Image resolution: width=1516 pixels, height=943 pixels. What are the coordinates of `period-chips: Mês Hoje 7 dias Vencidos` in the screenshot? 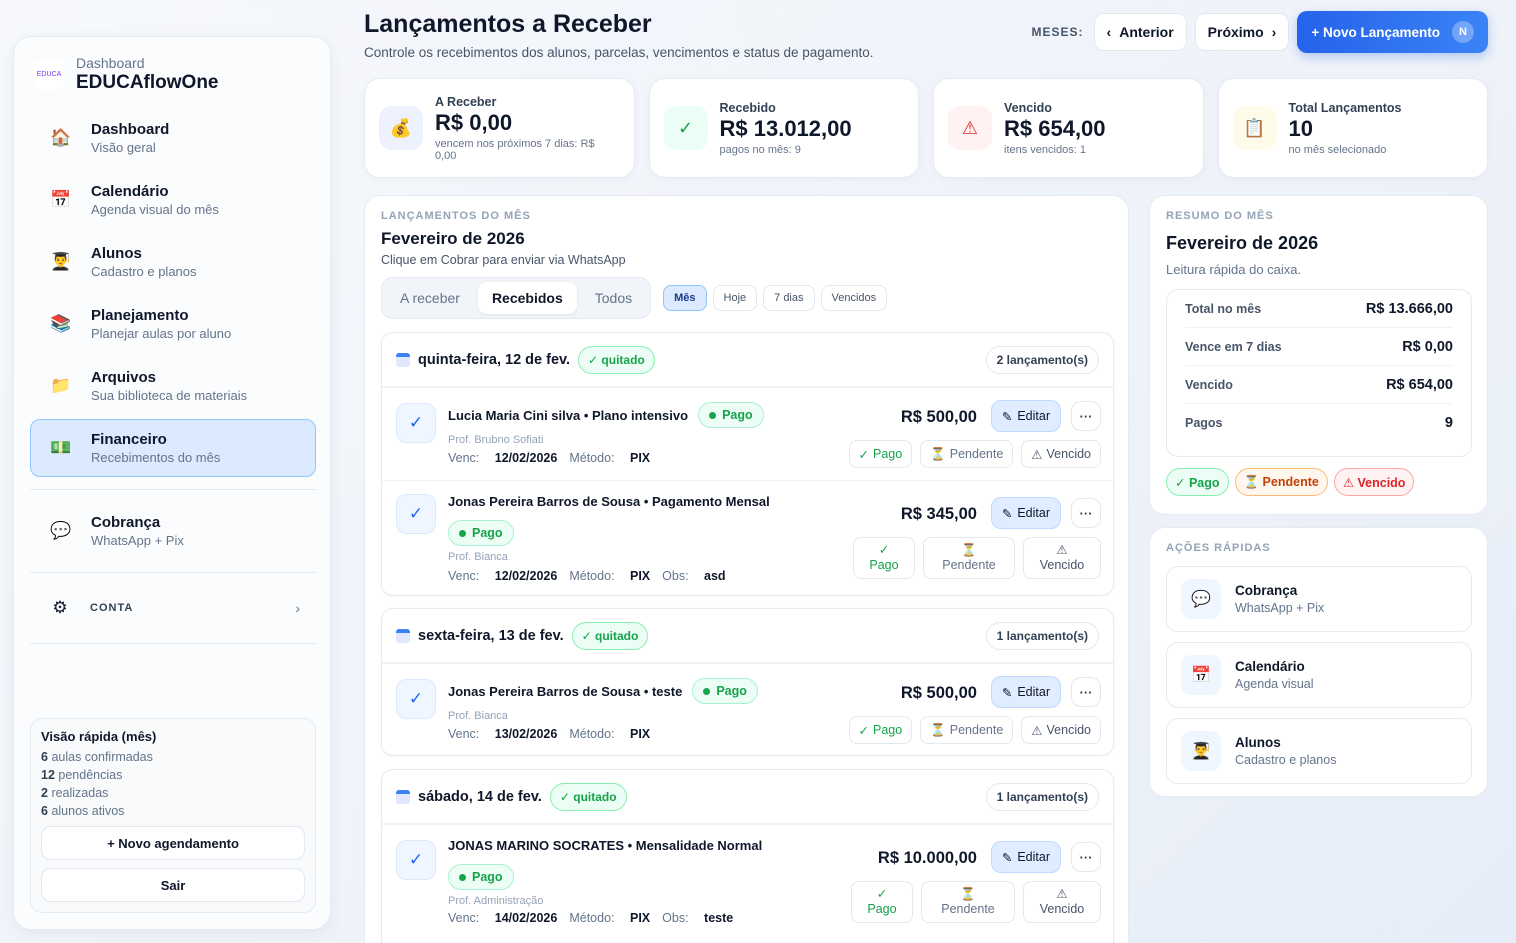 It's located at (775, 298).